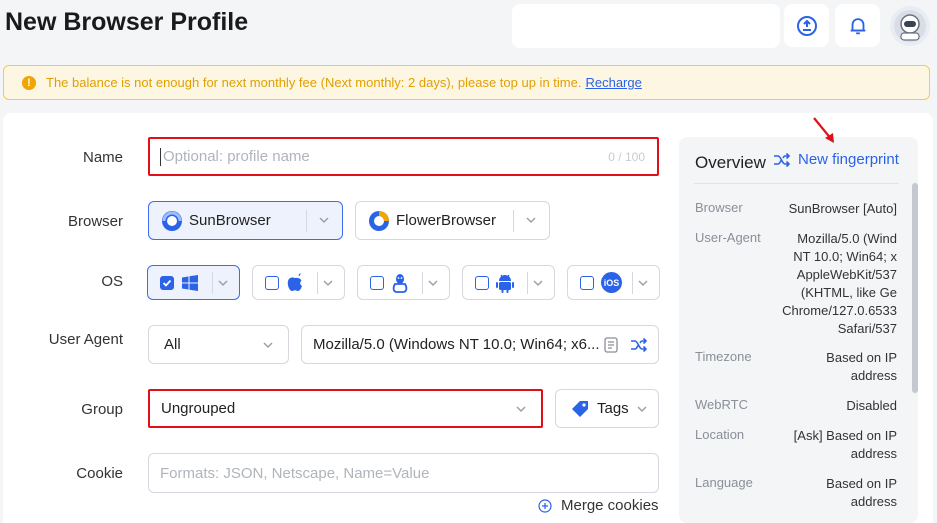 This screenshot has width=937, height=523. Describe the element at coordinates (545, 505) in the screenshot. I see `plus-circle-icon` at that location.